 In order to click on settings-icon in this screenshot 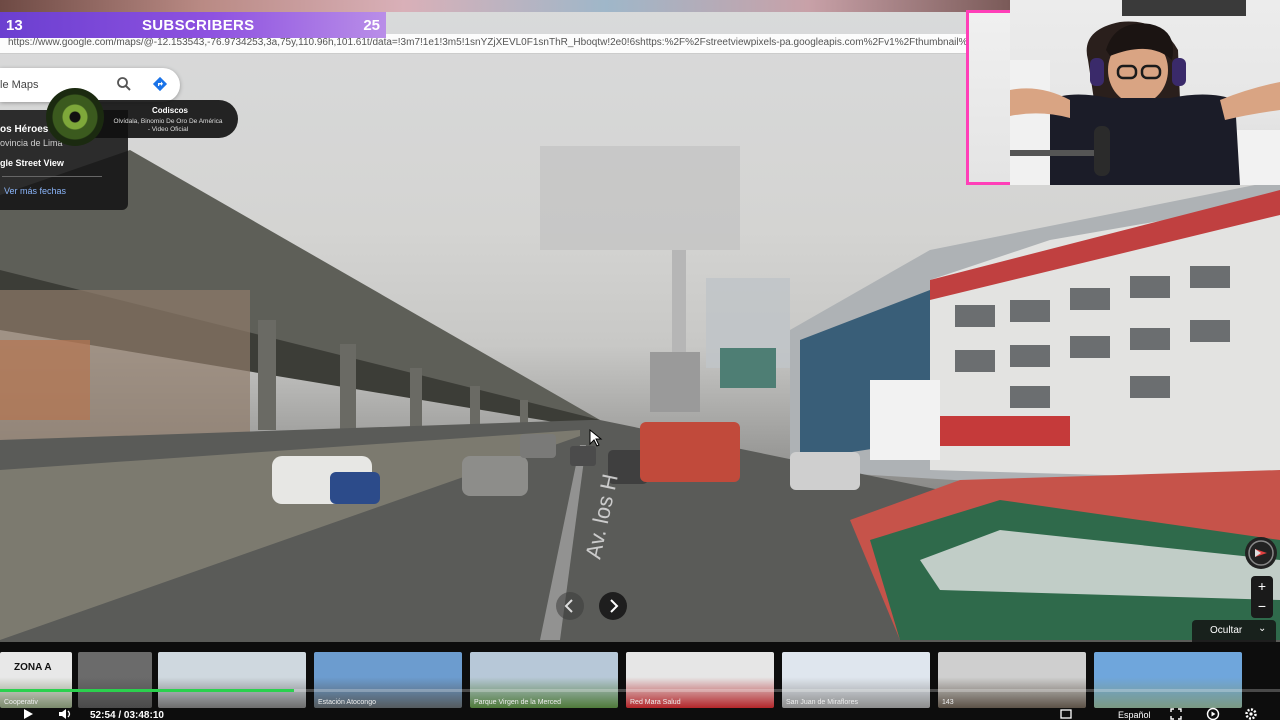, I will do `click(1251, 713)`.